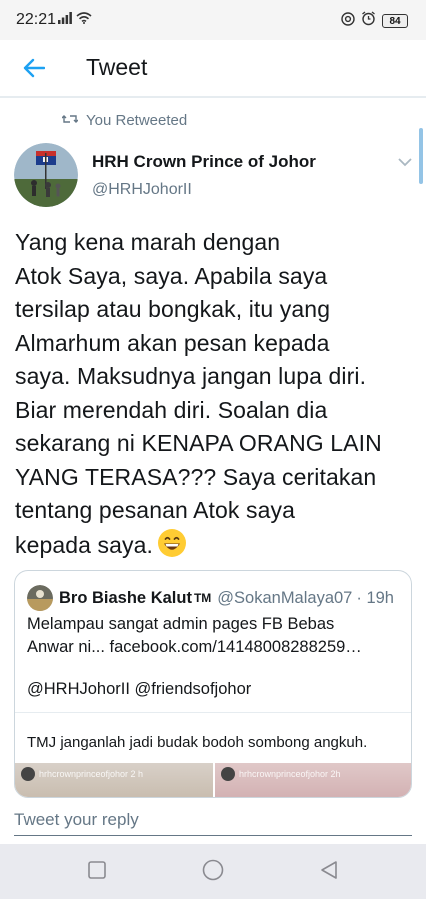  Describe the element at coordinates (75, 20) in the screenshot. I see `status-icons-left` at that location.